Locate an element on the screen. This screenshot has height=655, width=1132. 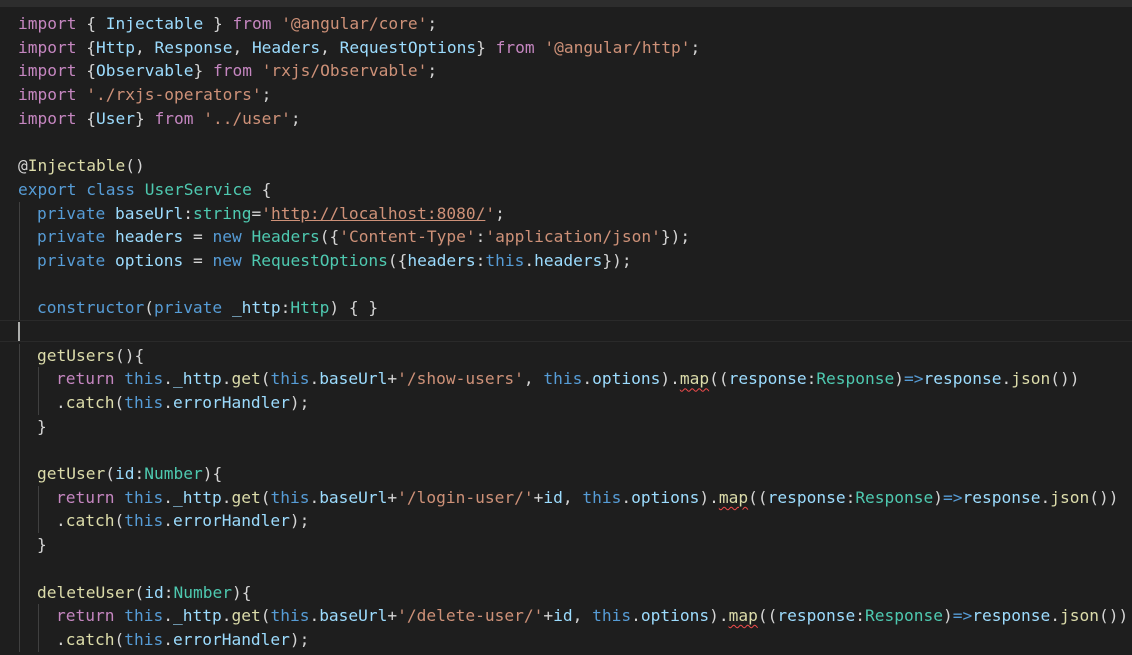
code-token: response is located at coordinates (1011, 616).